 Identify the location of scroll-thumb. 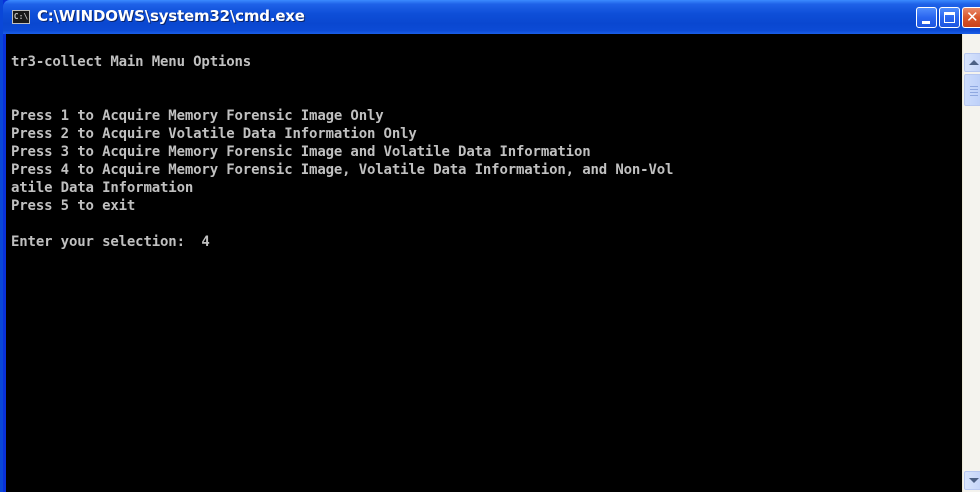
(972, 90).